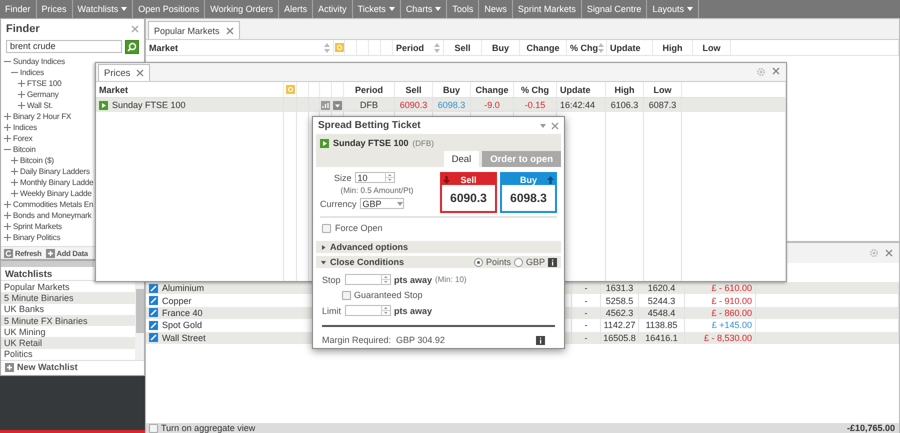 The height and width of the screenshot is (433, 900). Describe the element at coordinates (337, 105) in the screenshot. I see `dropdown-icon` at that location.